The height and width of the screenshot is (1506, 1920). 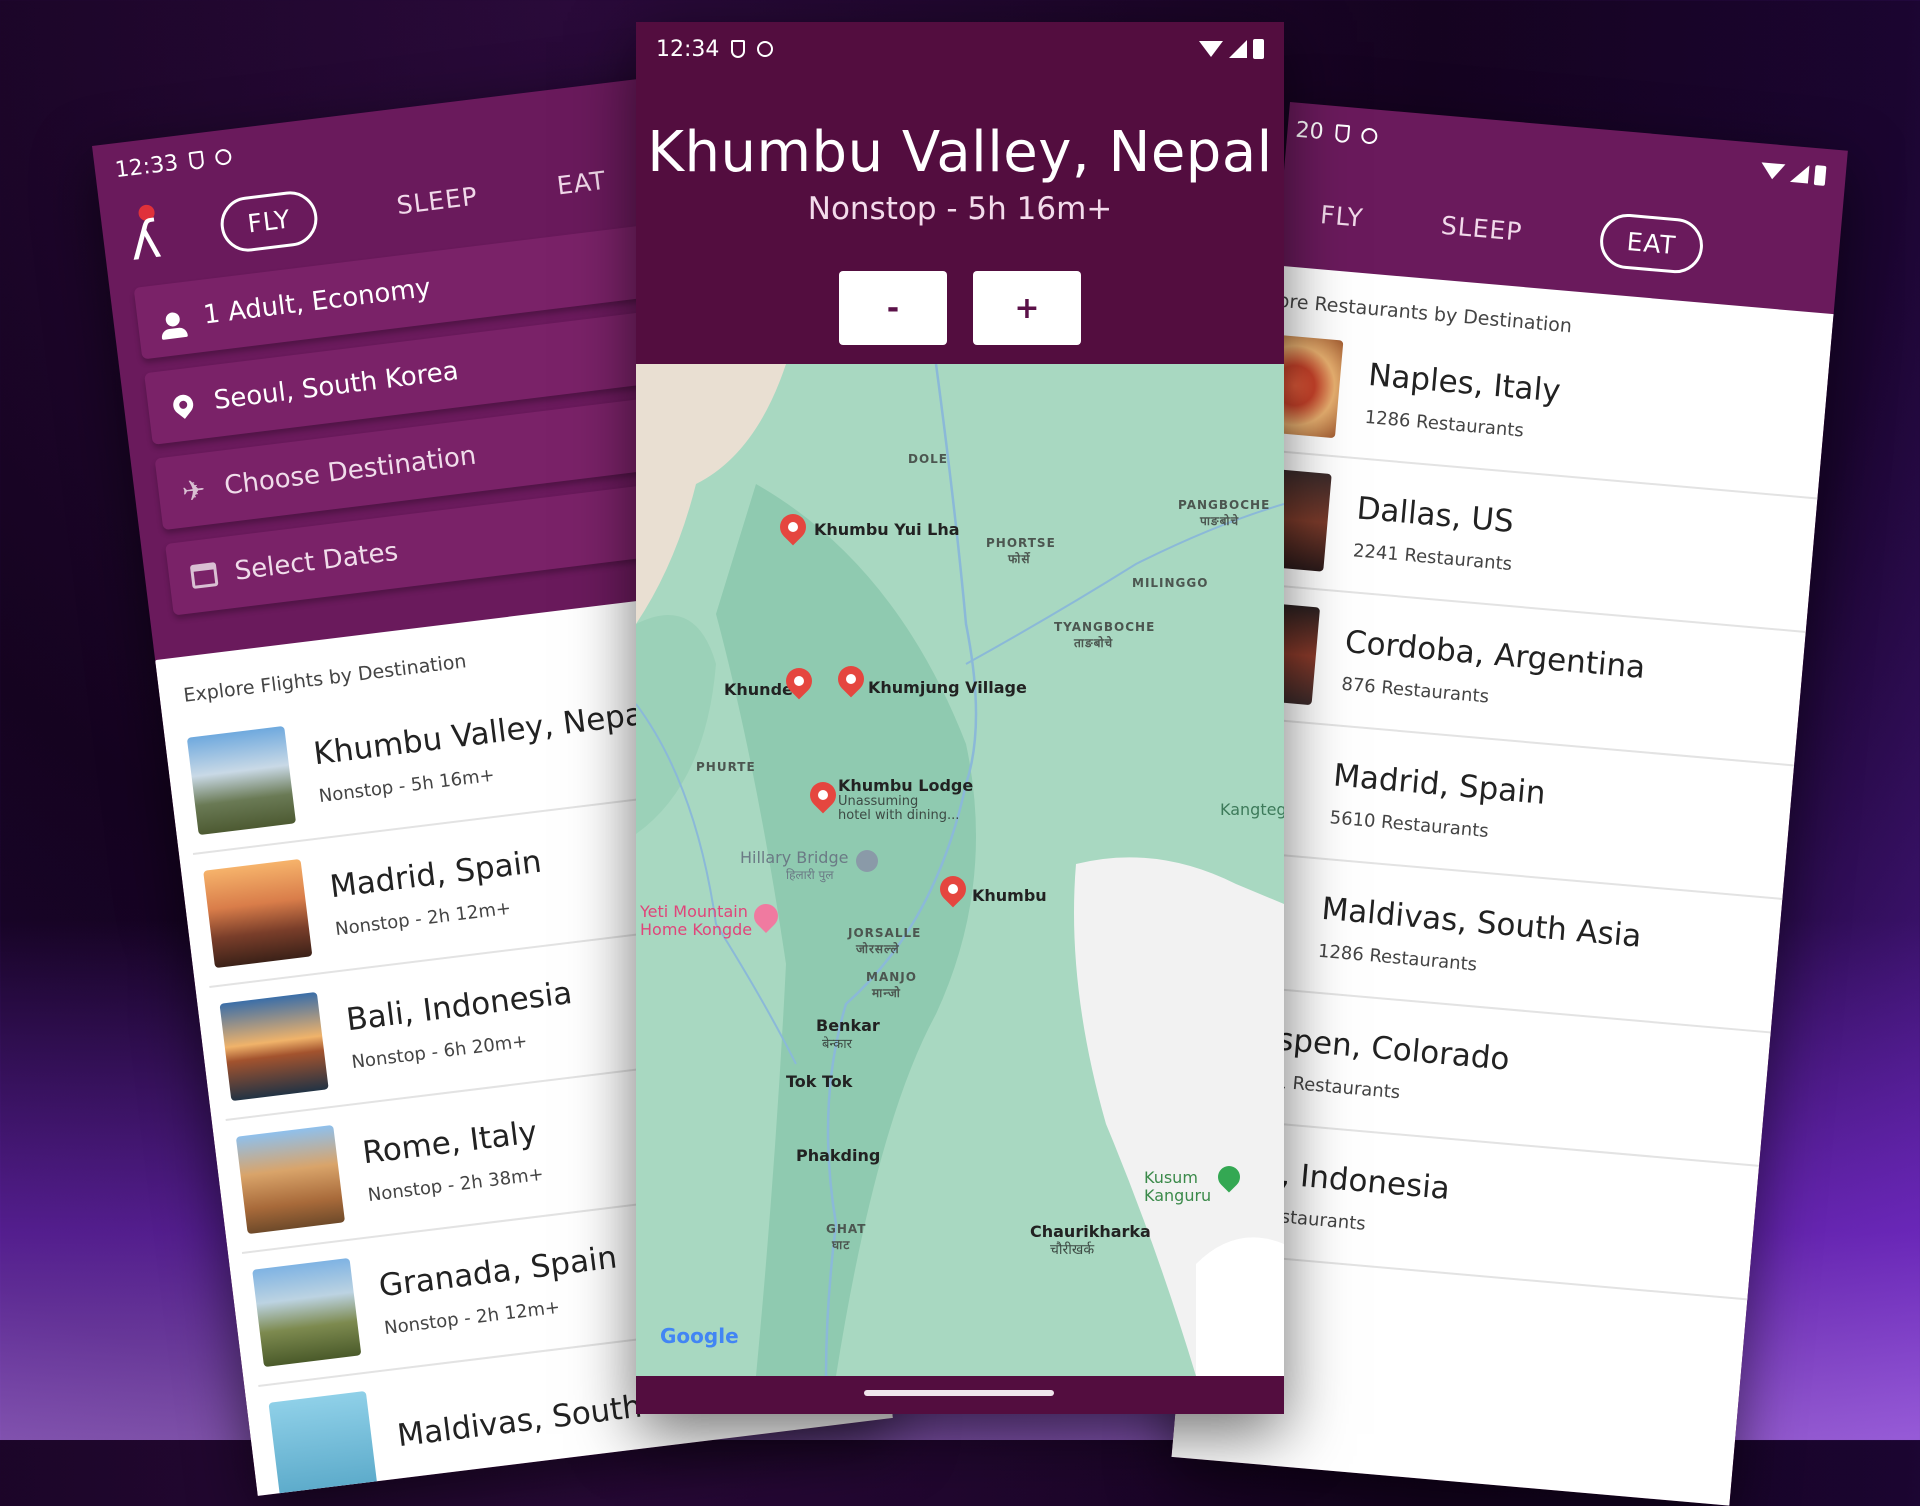 What do you see at coordinates (1326, 1086) in the screenshot?
I see `restaurant-count: 241 Restaurants` at bounding box center [1326, 1086].